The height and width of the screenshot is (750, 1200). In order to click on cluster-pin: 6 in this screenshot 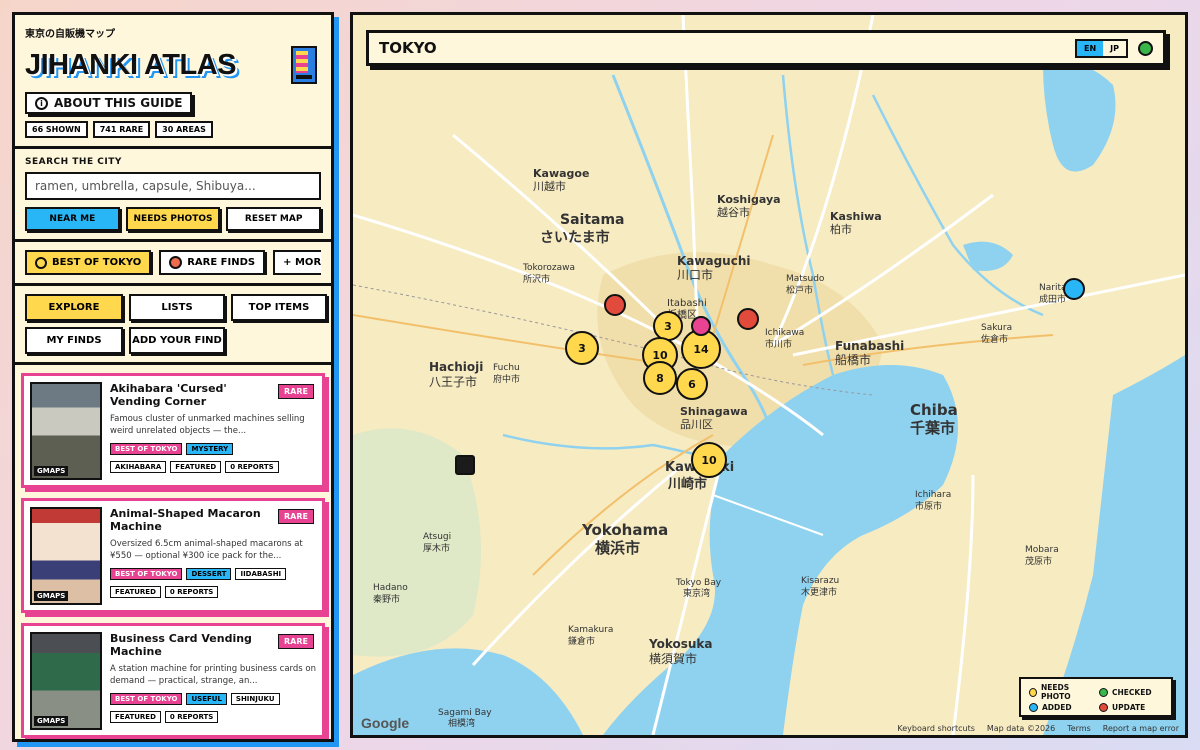, I will do `click(692, 384)`.